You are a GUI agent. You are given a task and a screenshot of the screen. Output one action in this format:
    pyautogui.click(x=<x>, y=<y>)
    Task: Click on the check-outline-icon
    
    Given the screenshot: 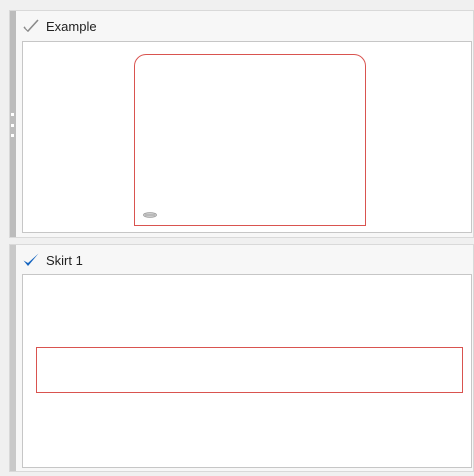 What is the action you would take?
    pyautogui.click(x=31, y=26)
    